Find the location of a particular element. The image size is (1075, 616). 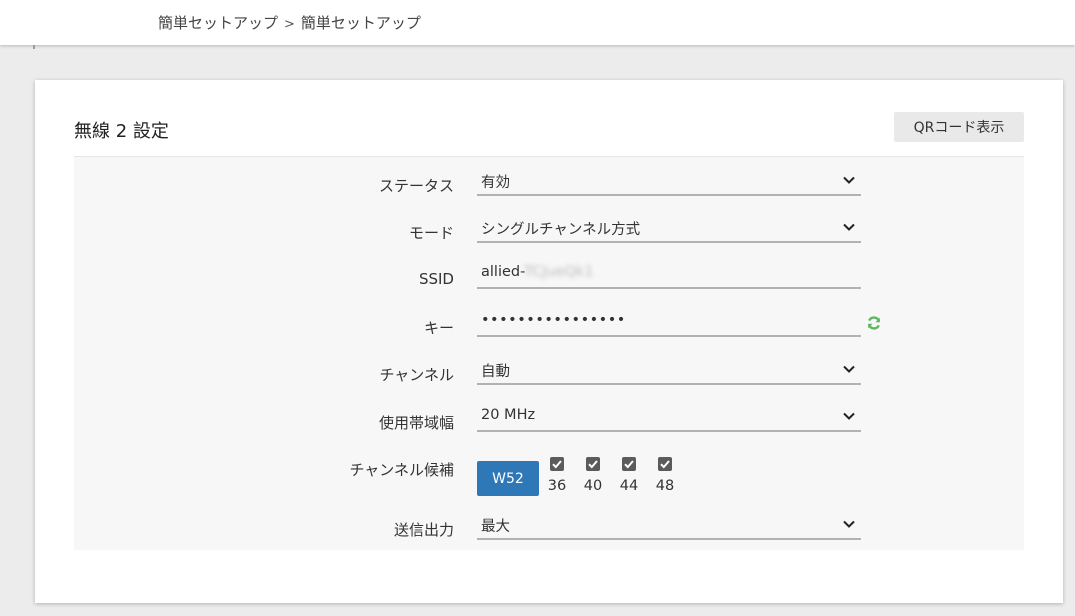

key-label: キー is located at coordinates (438, 328).